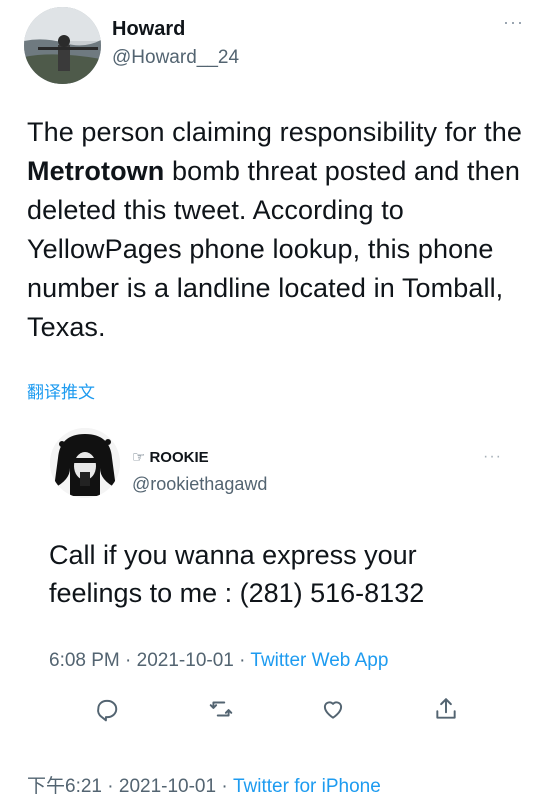  Describe the element at coordinates (185, 660) in the screenshot. I see `quoted-date: 2021-10-01` at that location.